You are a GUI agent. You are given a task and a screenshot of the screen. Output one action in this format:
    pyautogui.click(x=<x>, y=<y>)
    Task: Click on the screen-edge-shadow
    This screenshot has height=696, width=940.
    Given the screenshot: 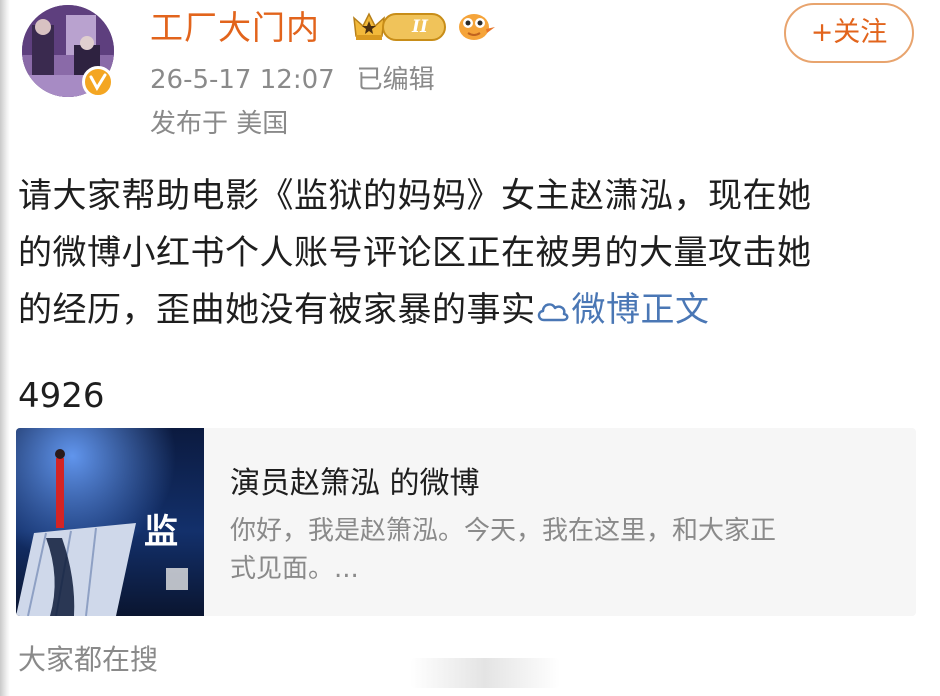 What is the action you would take?
    pyautogui.click(x=5, y=348)
    